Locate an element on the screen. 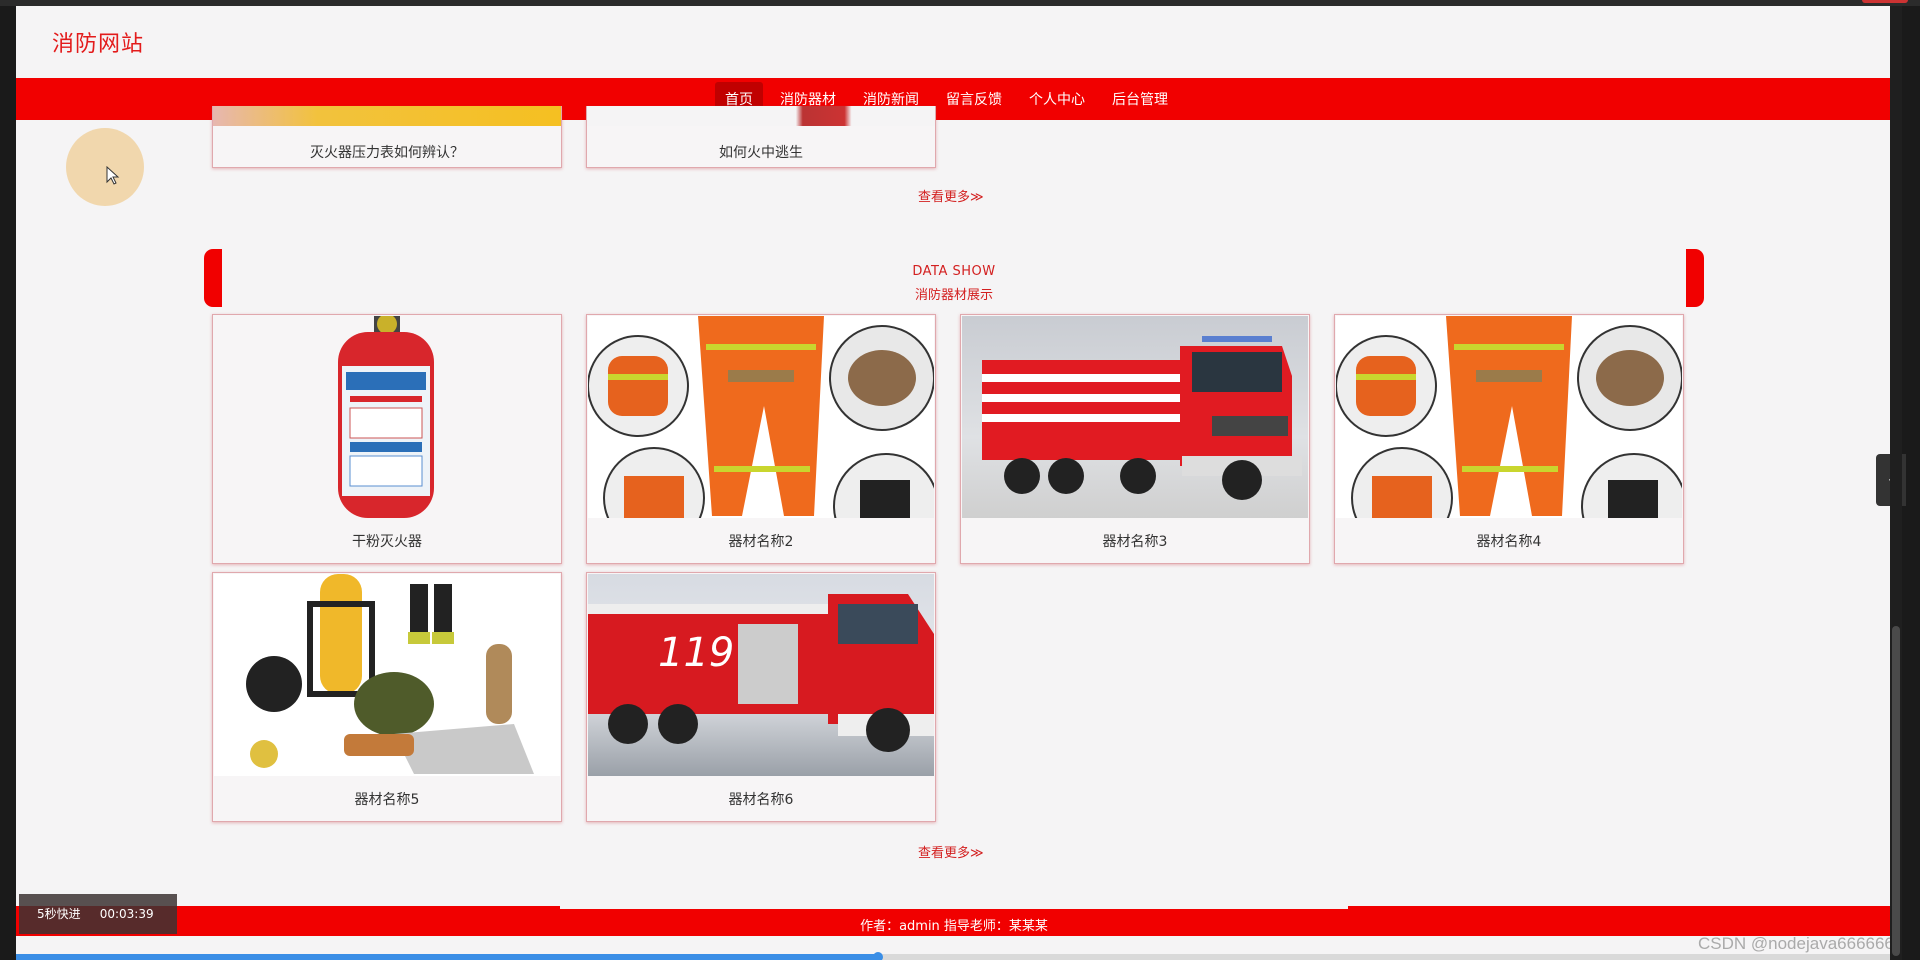 Image resolution: width=1920 pixels, height=960 pixels. equipment-name: 器材名称6 is located at coordinates (761, 800).